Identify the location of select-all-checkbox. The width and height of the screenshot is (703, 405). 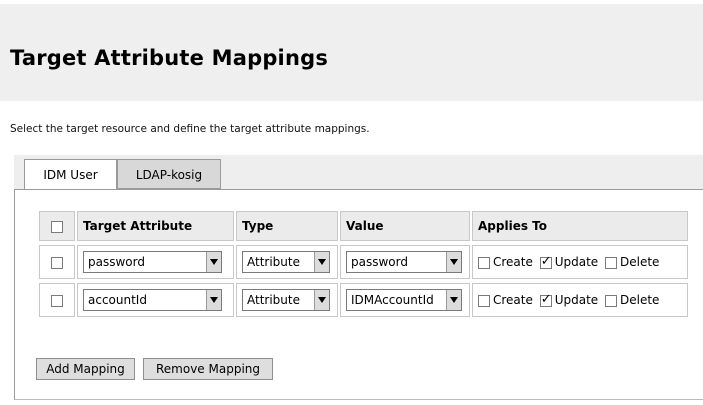
(57, 226).